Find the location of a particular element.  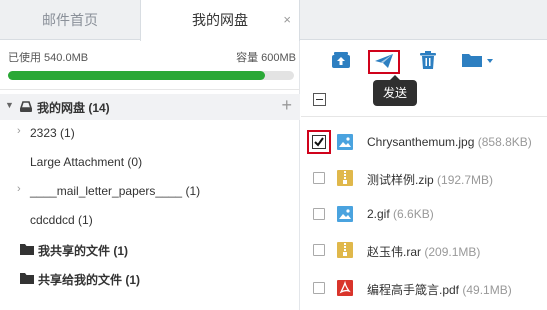

file-toolbar is located at coordinates (424, 61).